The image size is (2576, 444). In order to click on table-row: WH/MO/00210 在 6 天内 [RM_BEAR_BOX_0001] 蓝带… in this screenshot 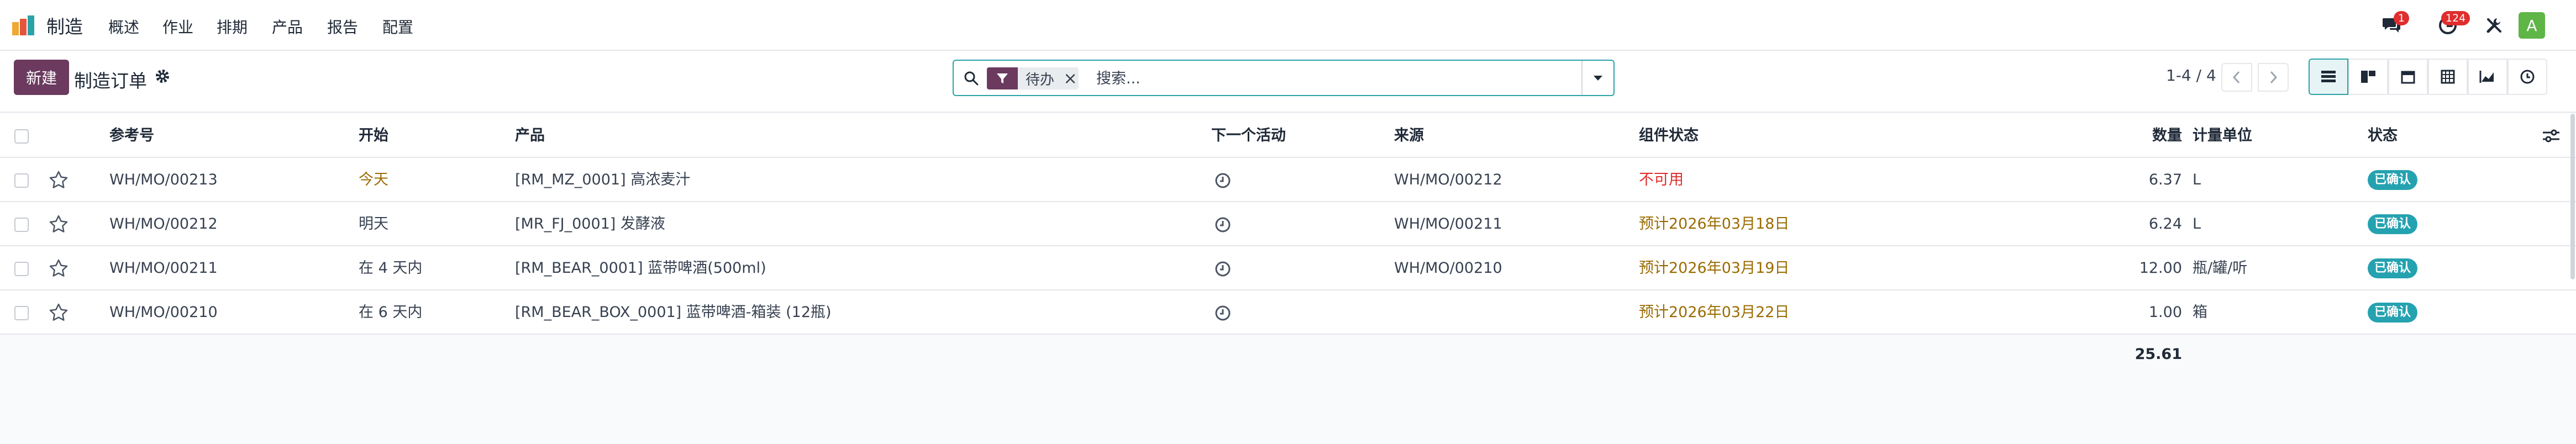, I will do `click(1288, 312)`.